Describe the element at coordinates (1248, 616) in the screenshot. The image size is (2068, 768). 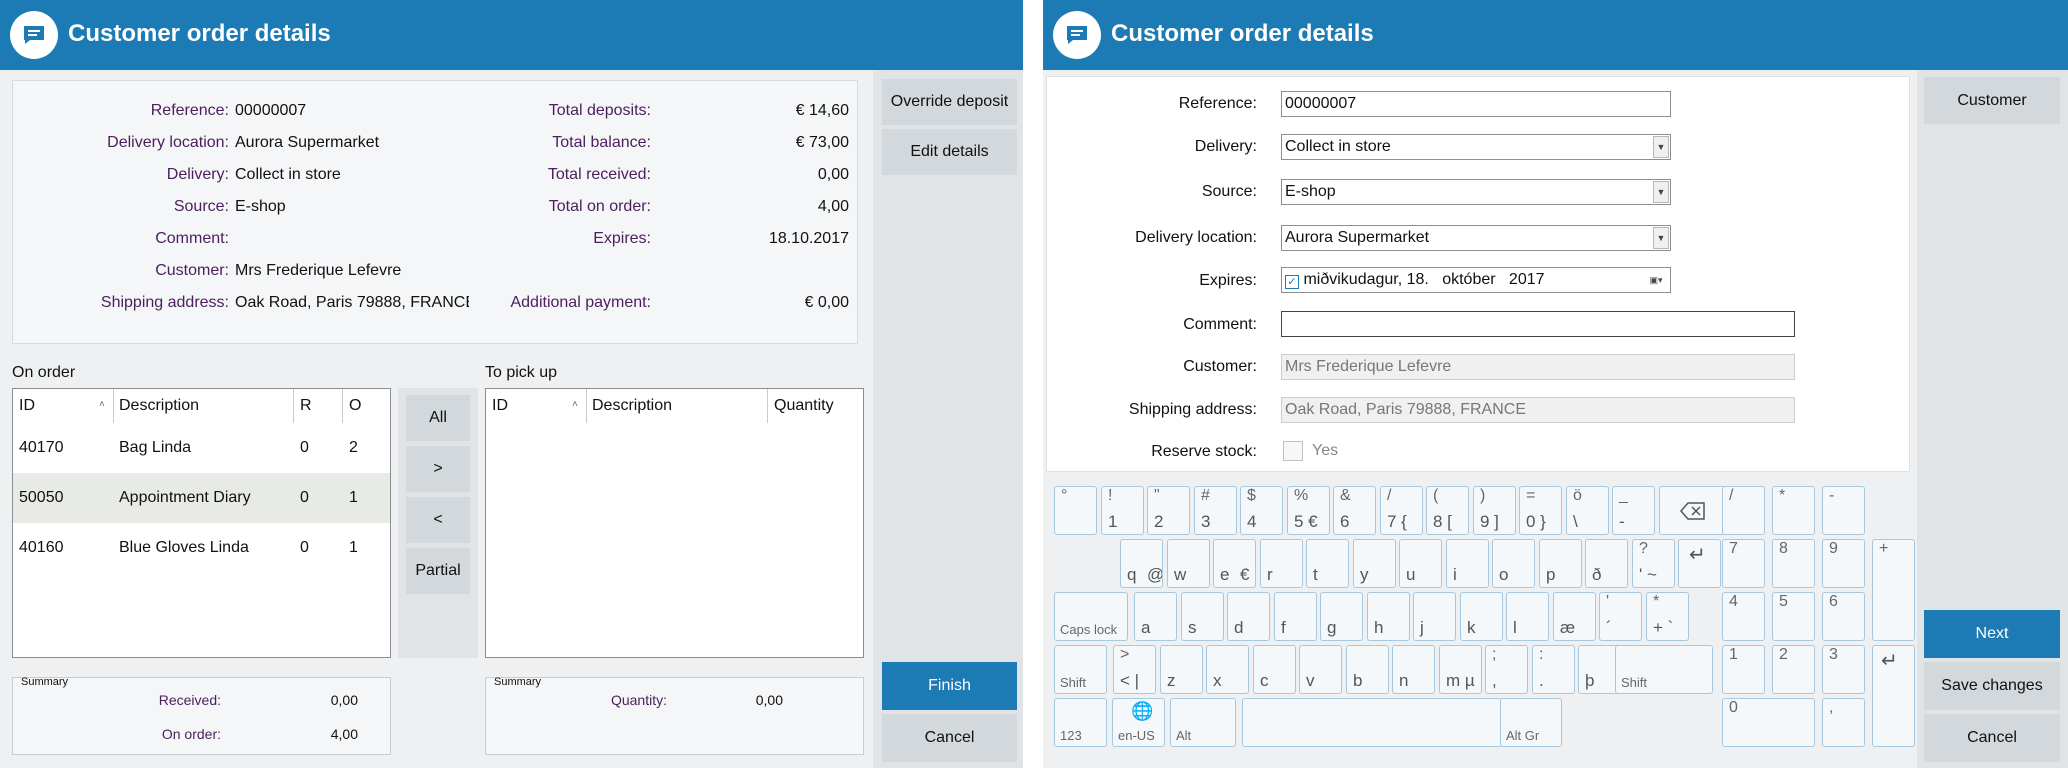
I see `key: d` at that location.